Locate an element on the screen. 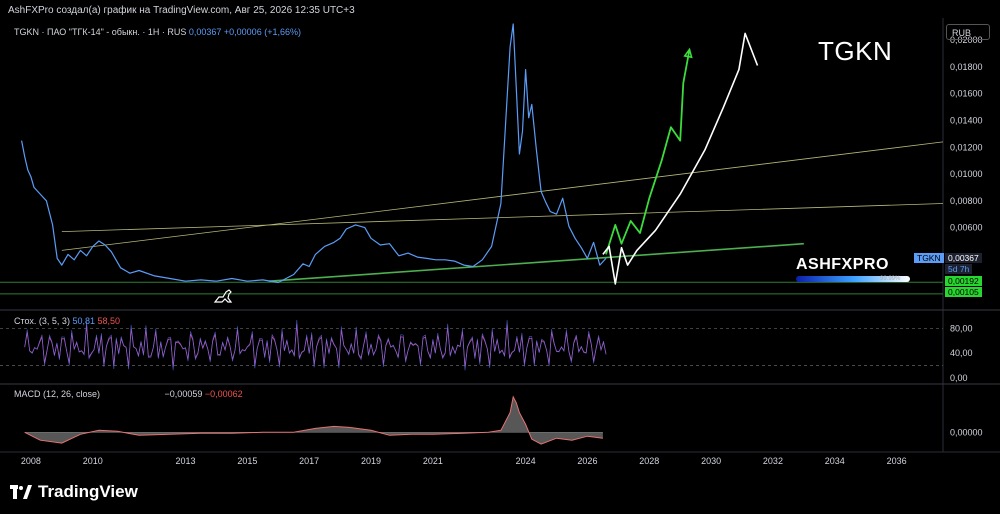 This screenshot has width=1000, height=514. watermark-percent: 99.99% is located at coordinates (890, 279).